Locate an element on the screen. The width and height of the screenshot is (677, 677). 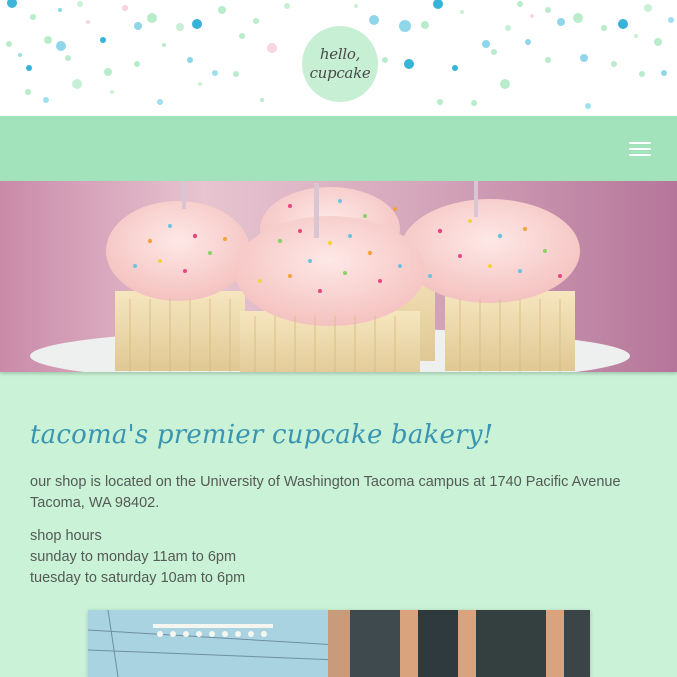
hamburger-menu-icon is located at coordinates (641, 149).